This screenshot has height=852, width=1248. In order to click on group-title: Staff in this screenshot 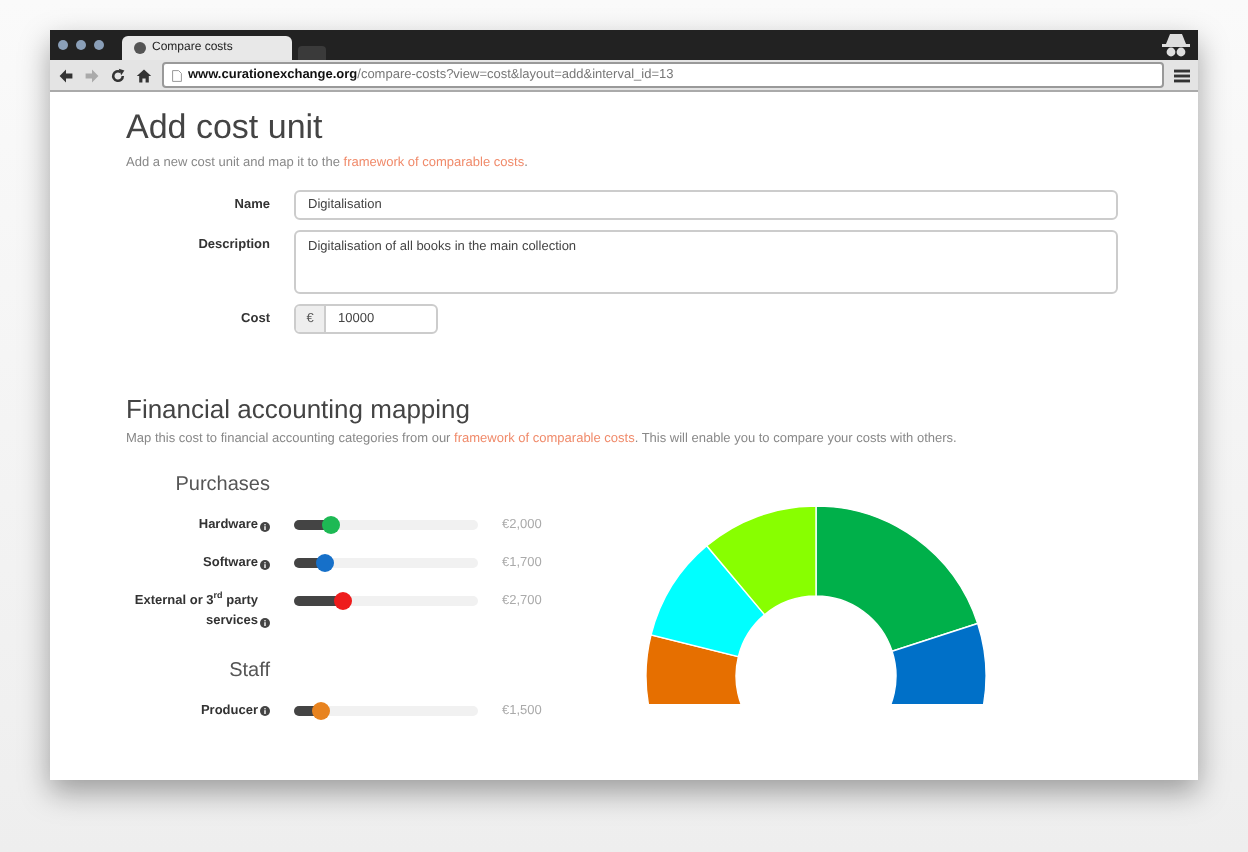, I will do `click(248, 670)`.